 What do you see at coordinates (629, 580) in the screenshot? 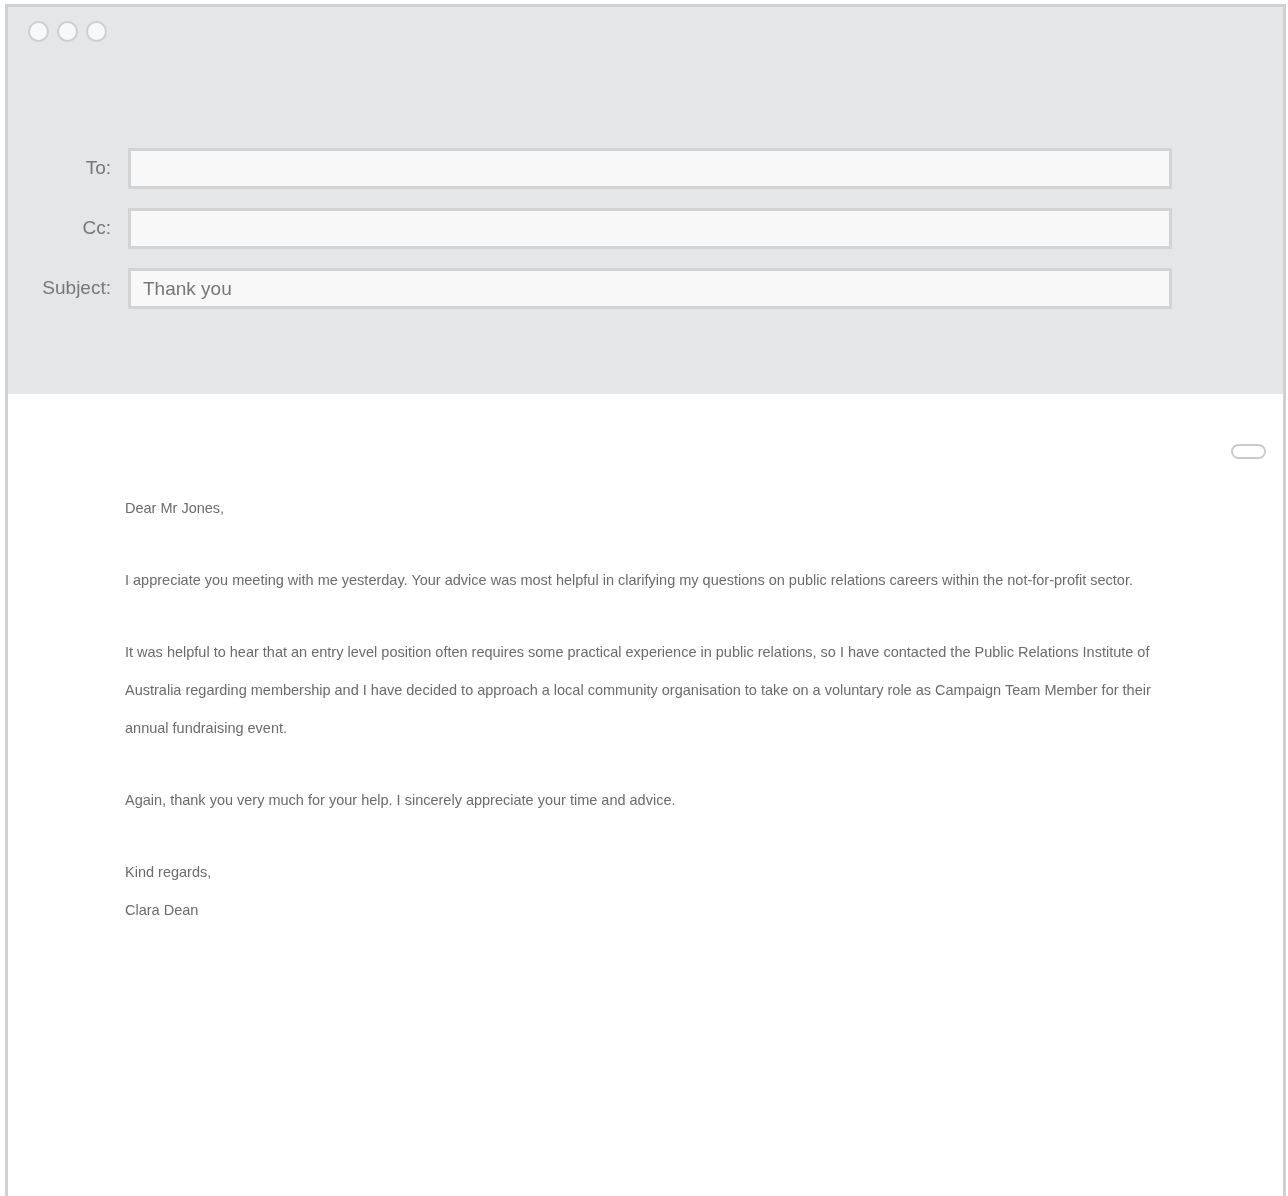
I see `letter-paragraph: I appreciate you meeting with me yesterday. Your advice was most helpful in clarifying my questions on public relations careers within the not-for-profit sector.` at bounding box center [629, 580].